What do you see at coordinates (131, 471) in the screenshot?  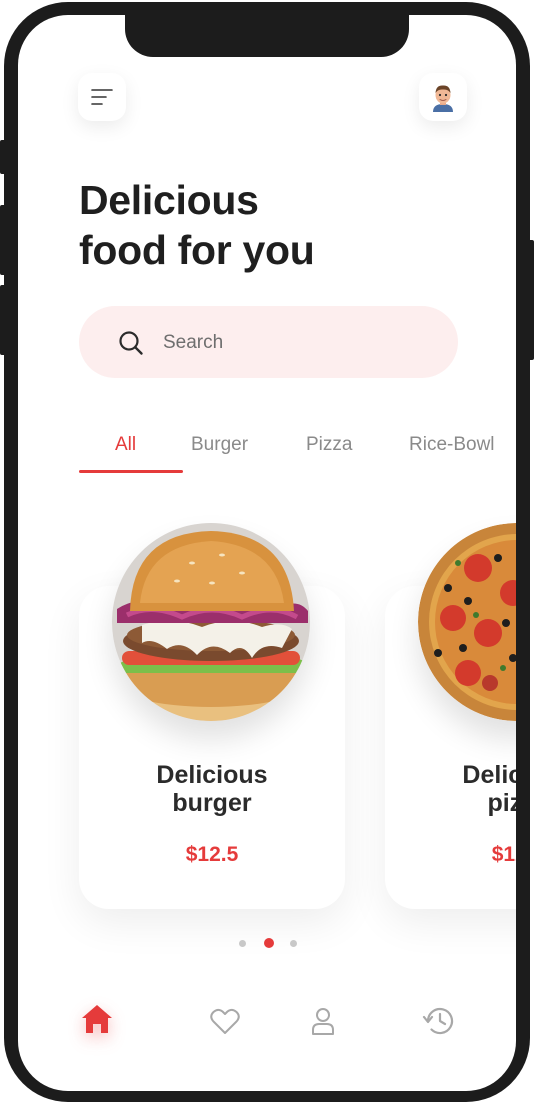 I see `active-tab-indicator` at bounding box center [131, 471].